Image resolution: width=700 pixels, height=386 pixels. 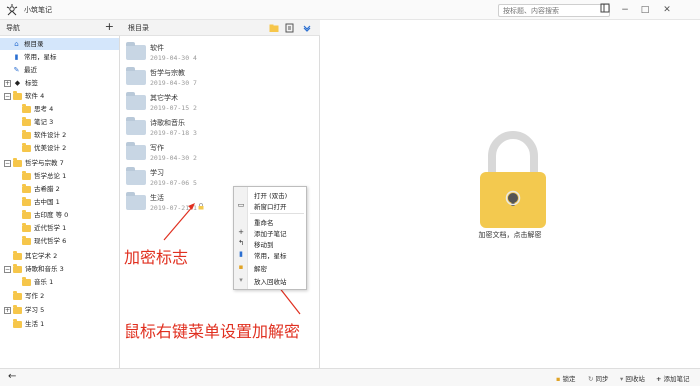 I want to click on menu-item-rename: 重命名, so click(x=270, y=221).